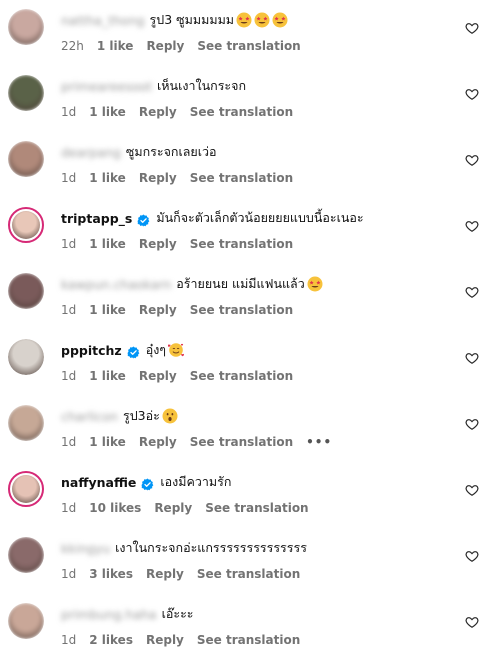 The width and height of the screenshot is (490, 661). What do you see at coordinates (219, 20) in the screenshot?
I see `comment-text: รูป3 ซูมมมมมม` at bounding box center [219, 20].